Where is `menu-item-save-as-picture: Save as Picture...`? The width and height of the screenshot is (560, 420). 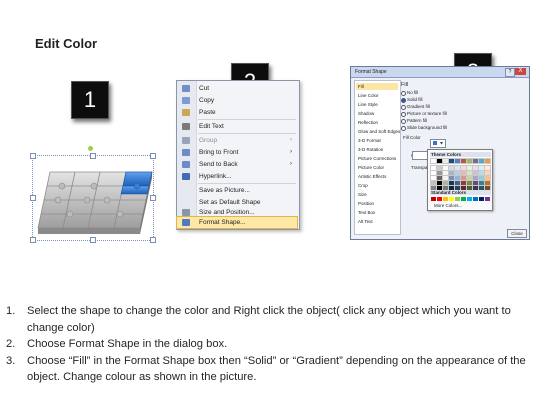 menu-item-save-as-picture: Save as Picture... is located at coordinates (237, 190).